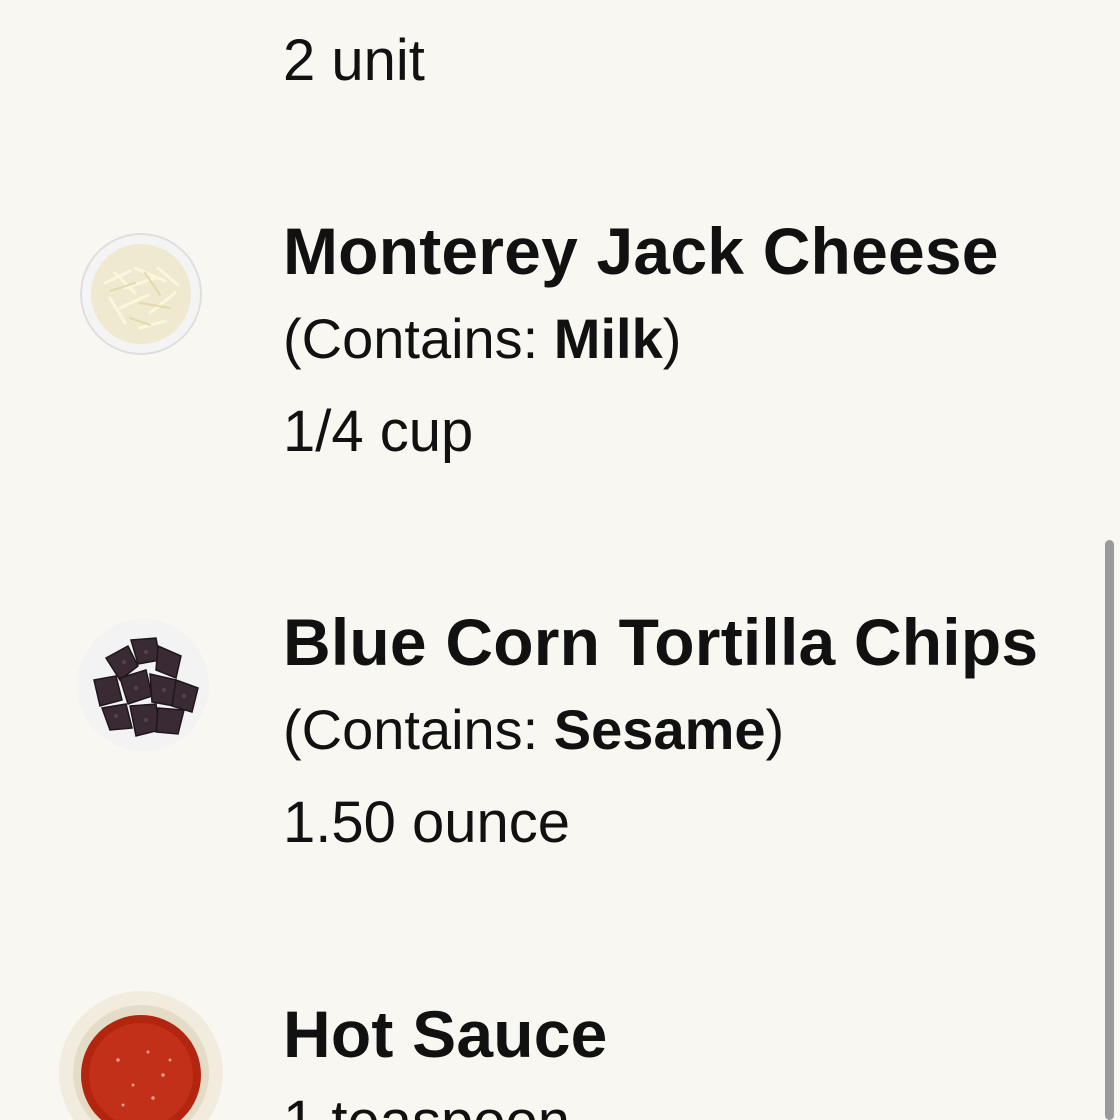  Describe the element at coordinates (143, 685) in the screenshot. I see `tortilla-chips-image` at that location.